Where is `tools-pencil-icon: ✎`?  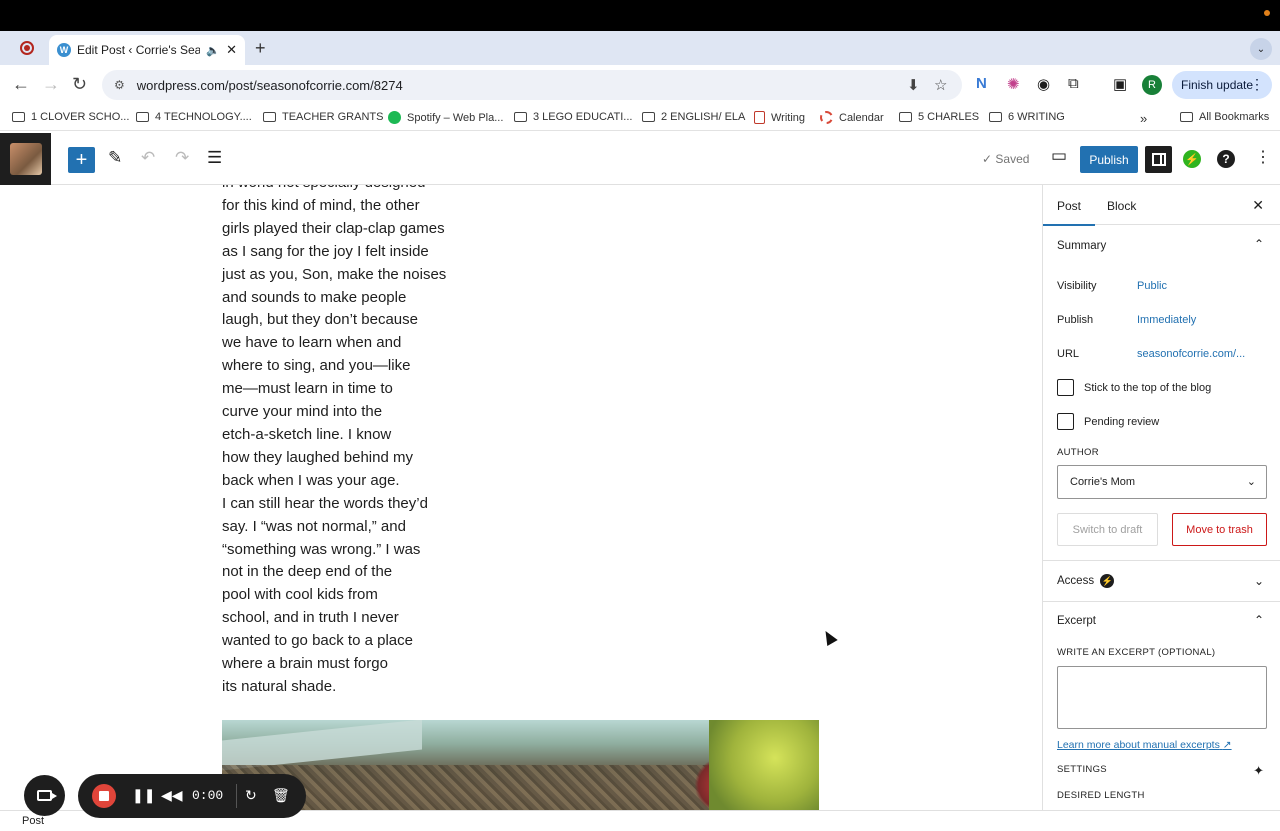 tools-pencil-icon: ✎ is located at coordinates (115, 158).